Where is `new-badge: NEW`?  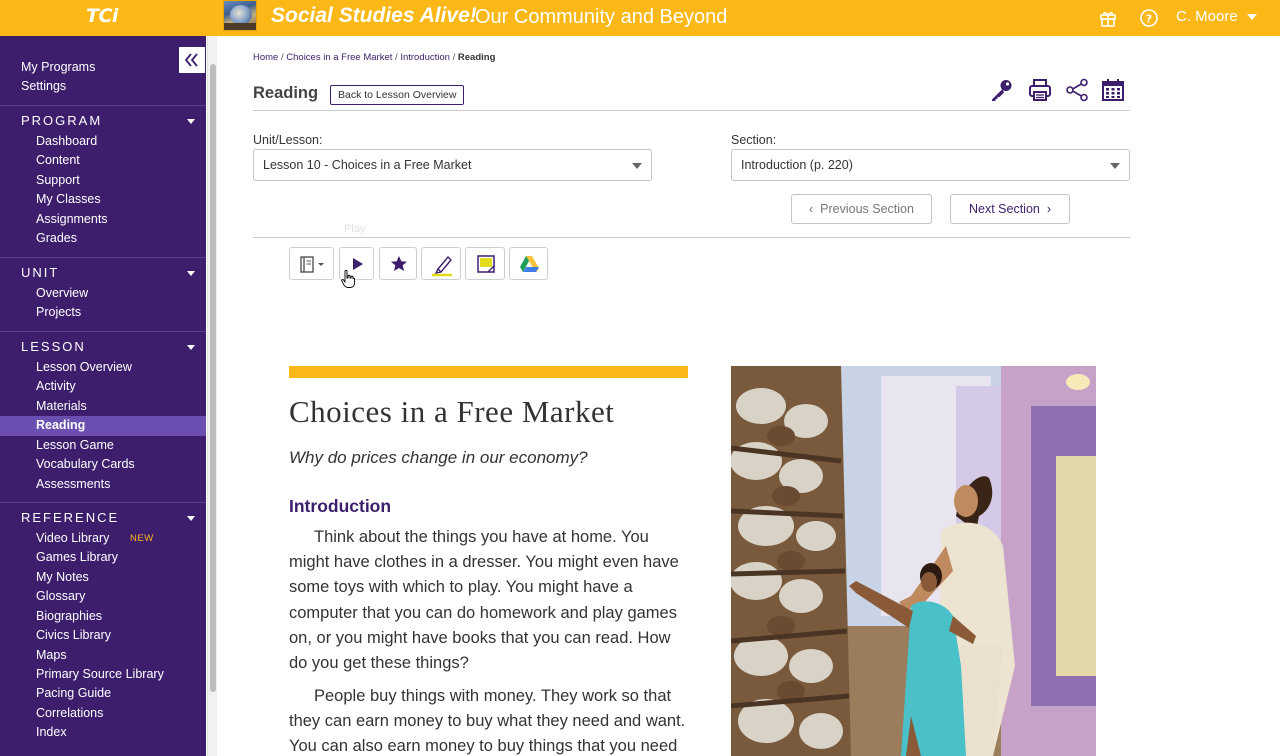 new-badge: NEW is located at coordinates (142, 538).